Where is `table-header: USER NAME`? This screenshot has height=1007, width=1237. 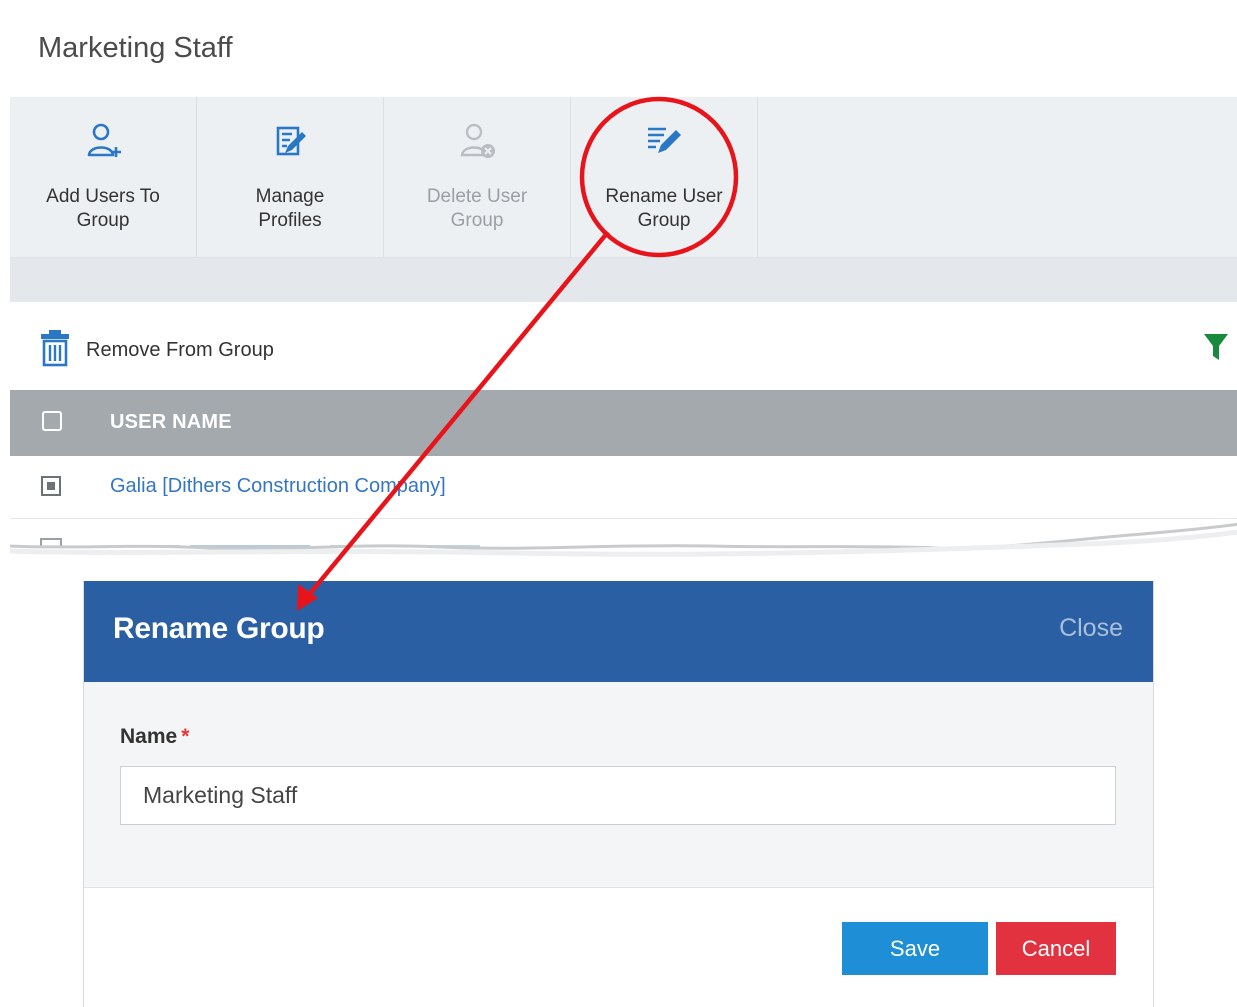 table-header: USER NAME is located at coordinates (623, 423).